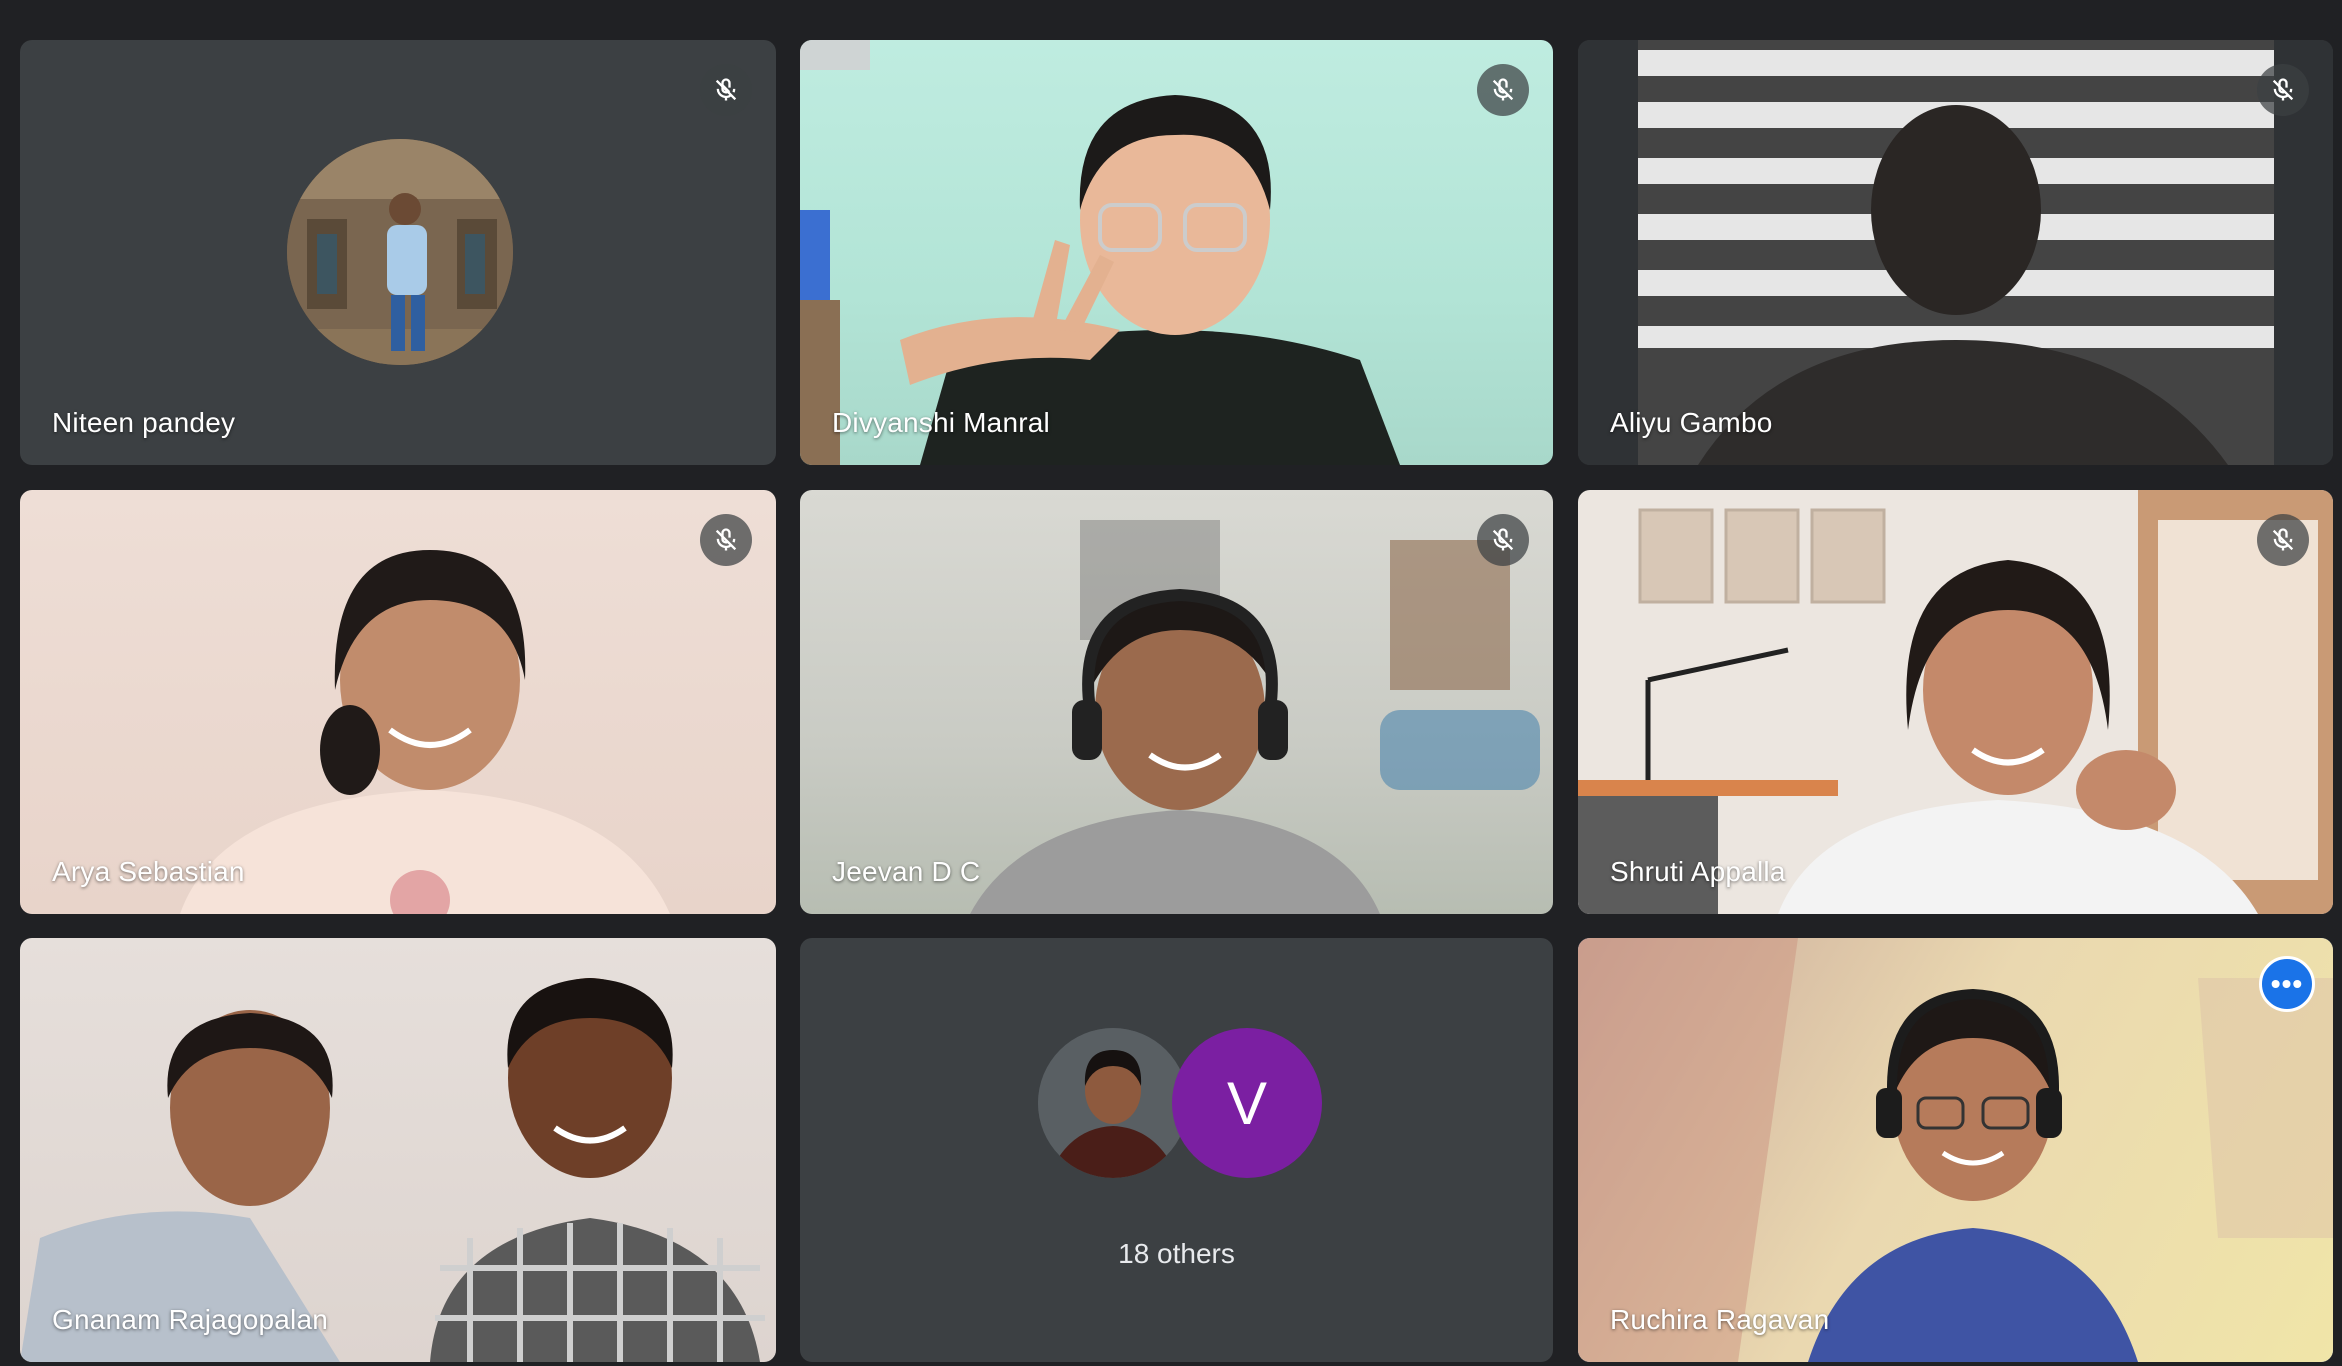 The image size is (2342, 1366). Describe the element at coordinates (1720, 1319) in the screenshot. I see `participant-name: Ruchira Ragavan` at that location.